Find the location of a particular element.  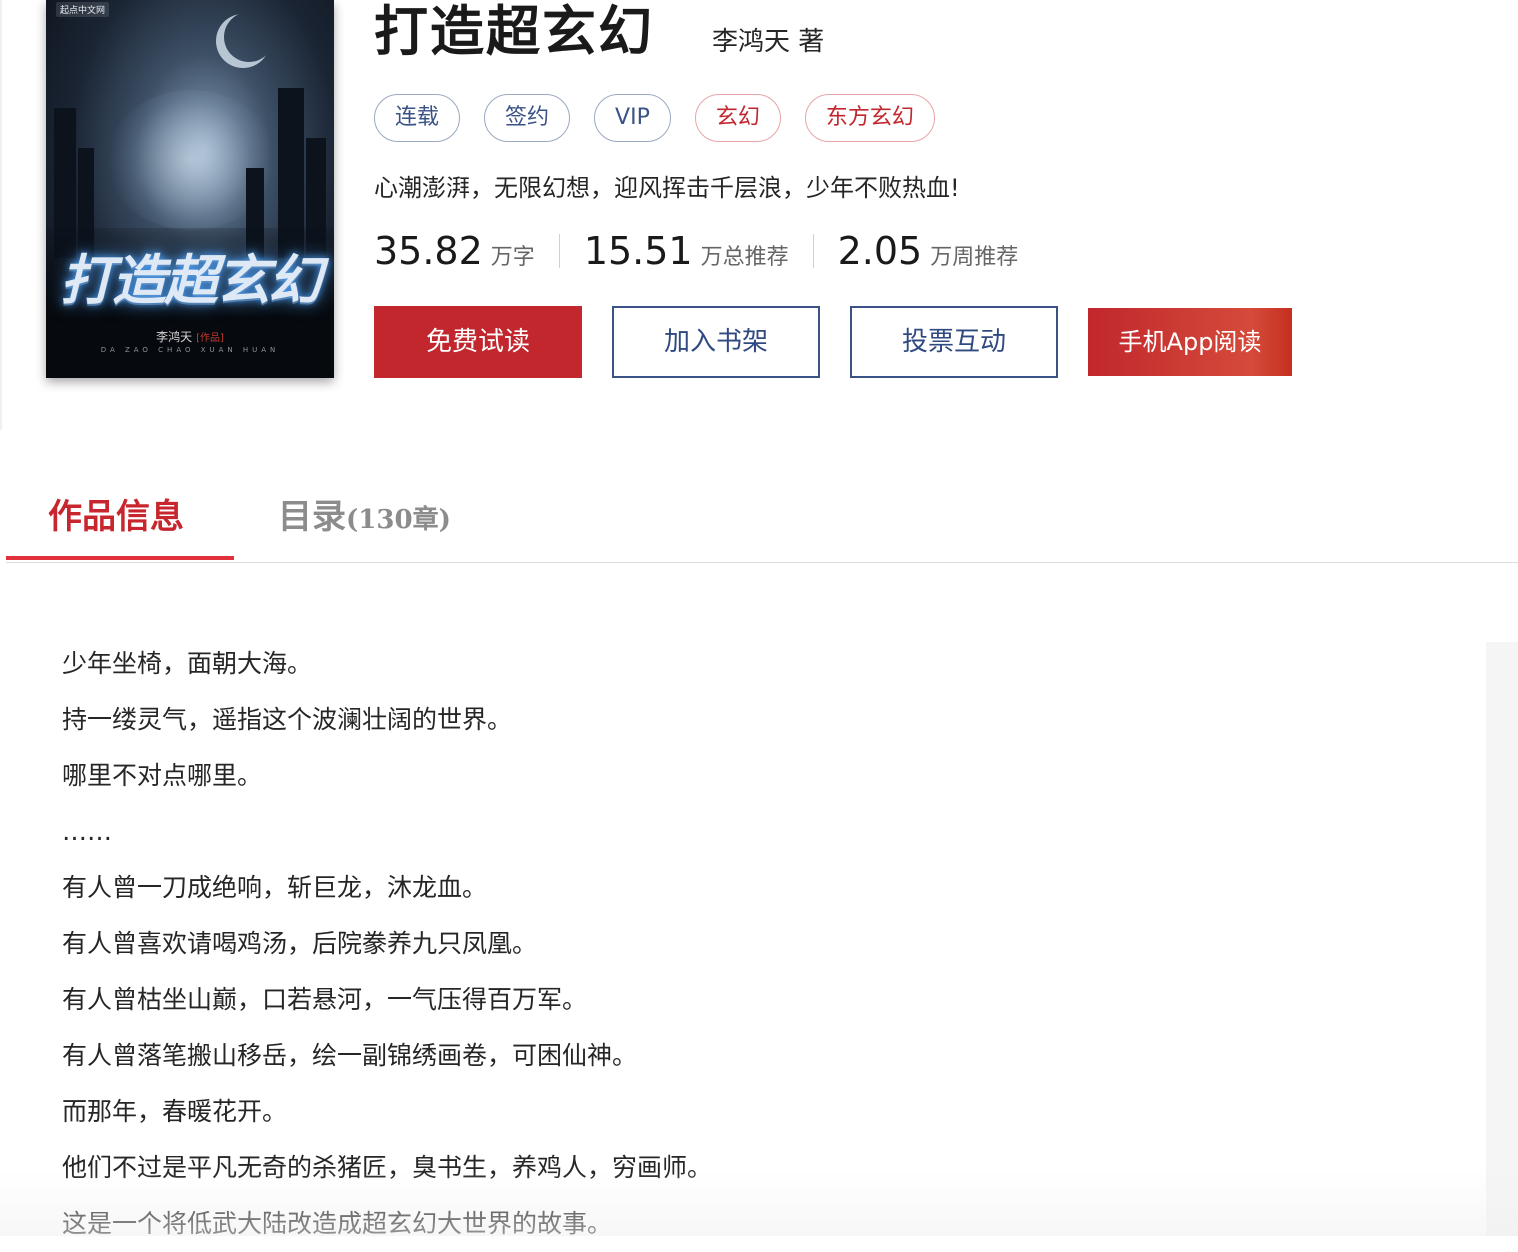

app-read-button: 手机App阅读 is located at coordinates (1190, 342).